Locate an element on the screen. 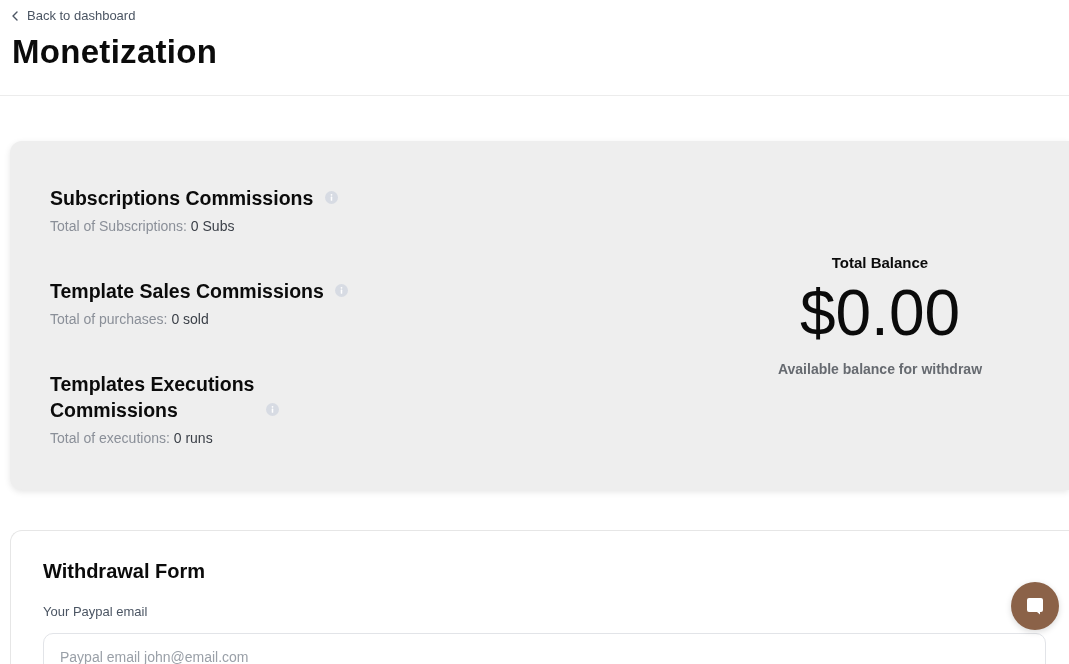 Image resolution: width=1069 pixels, height=664 pixels. section-heading: Templates Executions Commissions is located at coordinates (153, 397).